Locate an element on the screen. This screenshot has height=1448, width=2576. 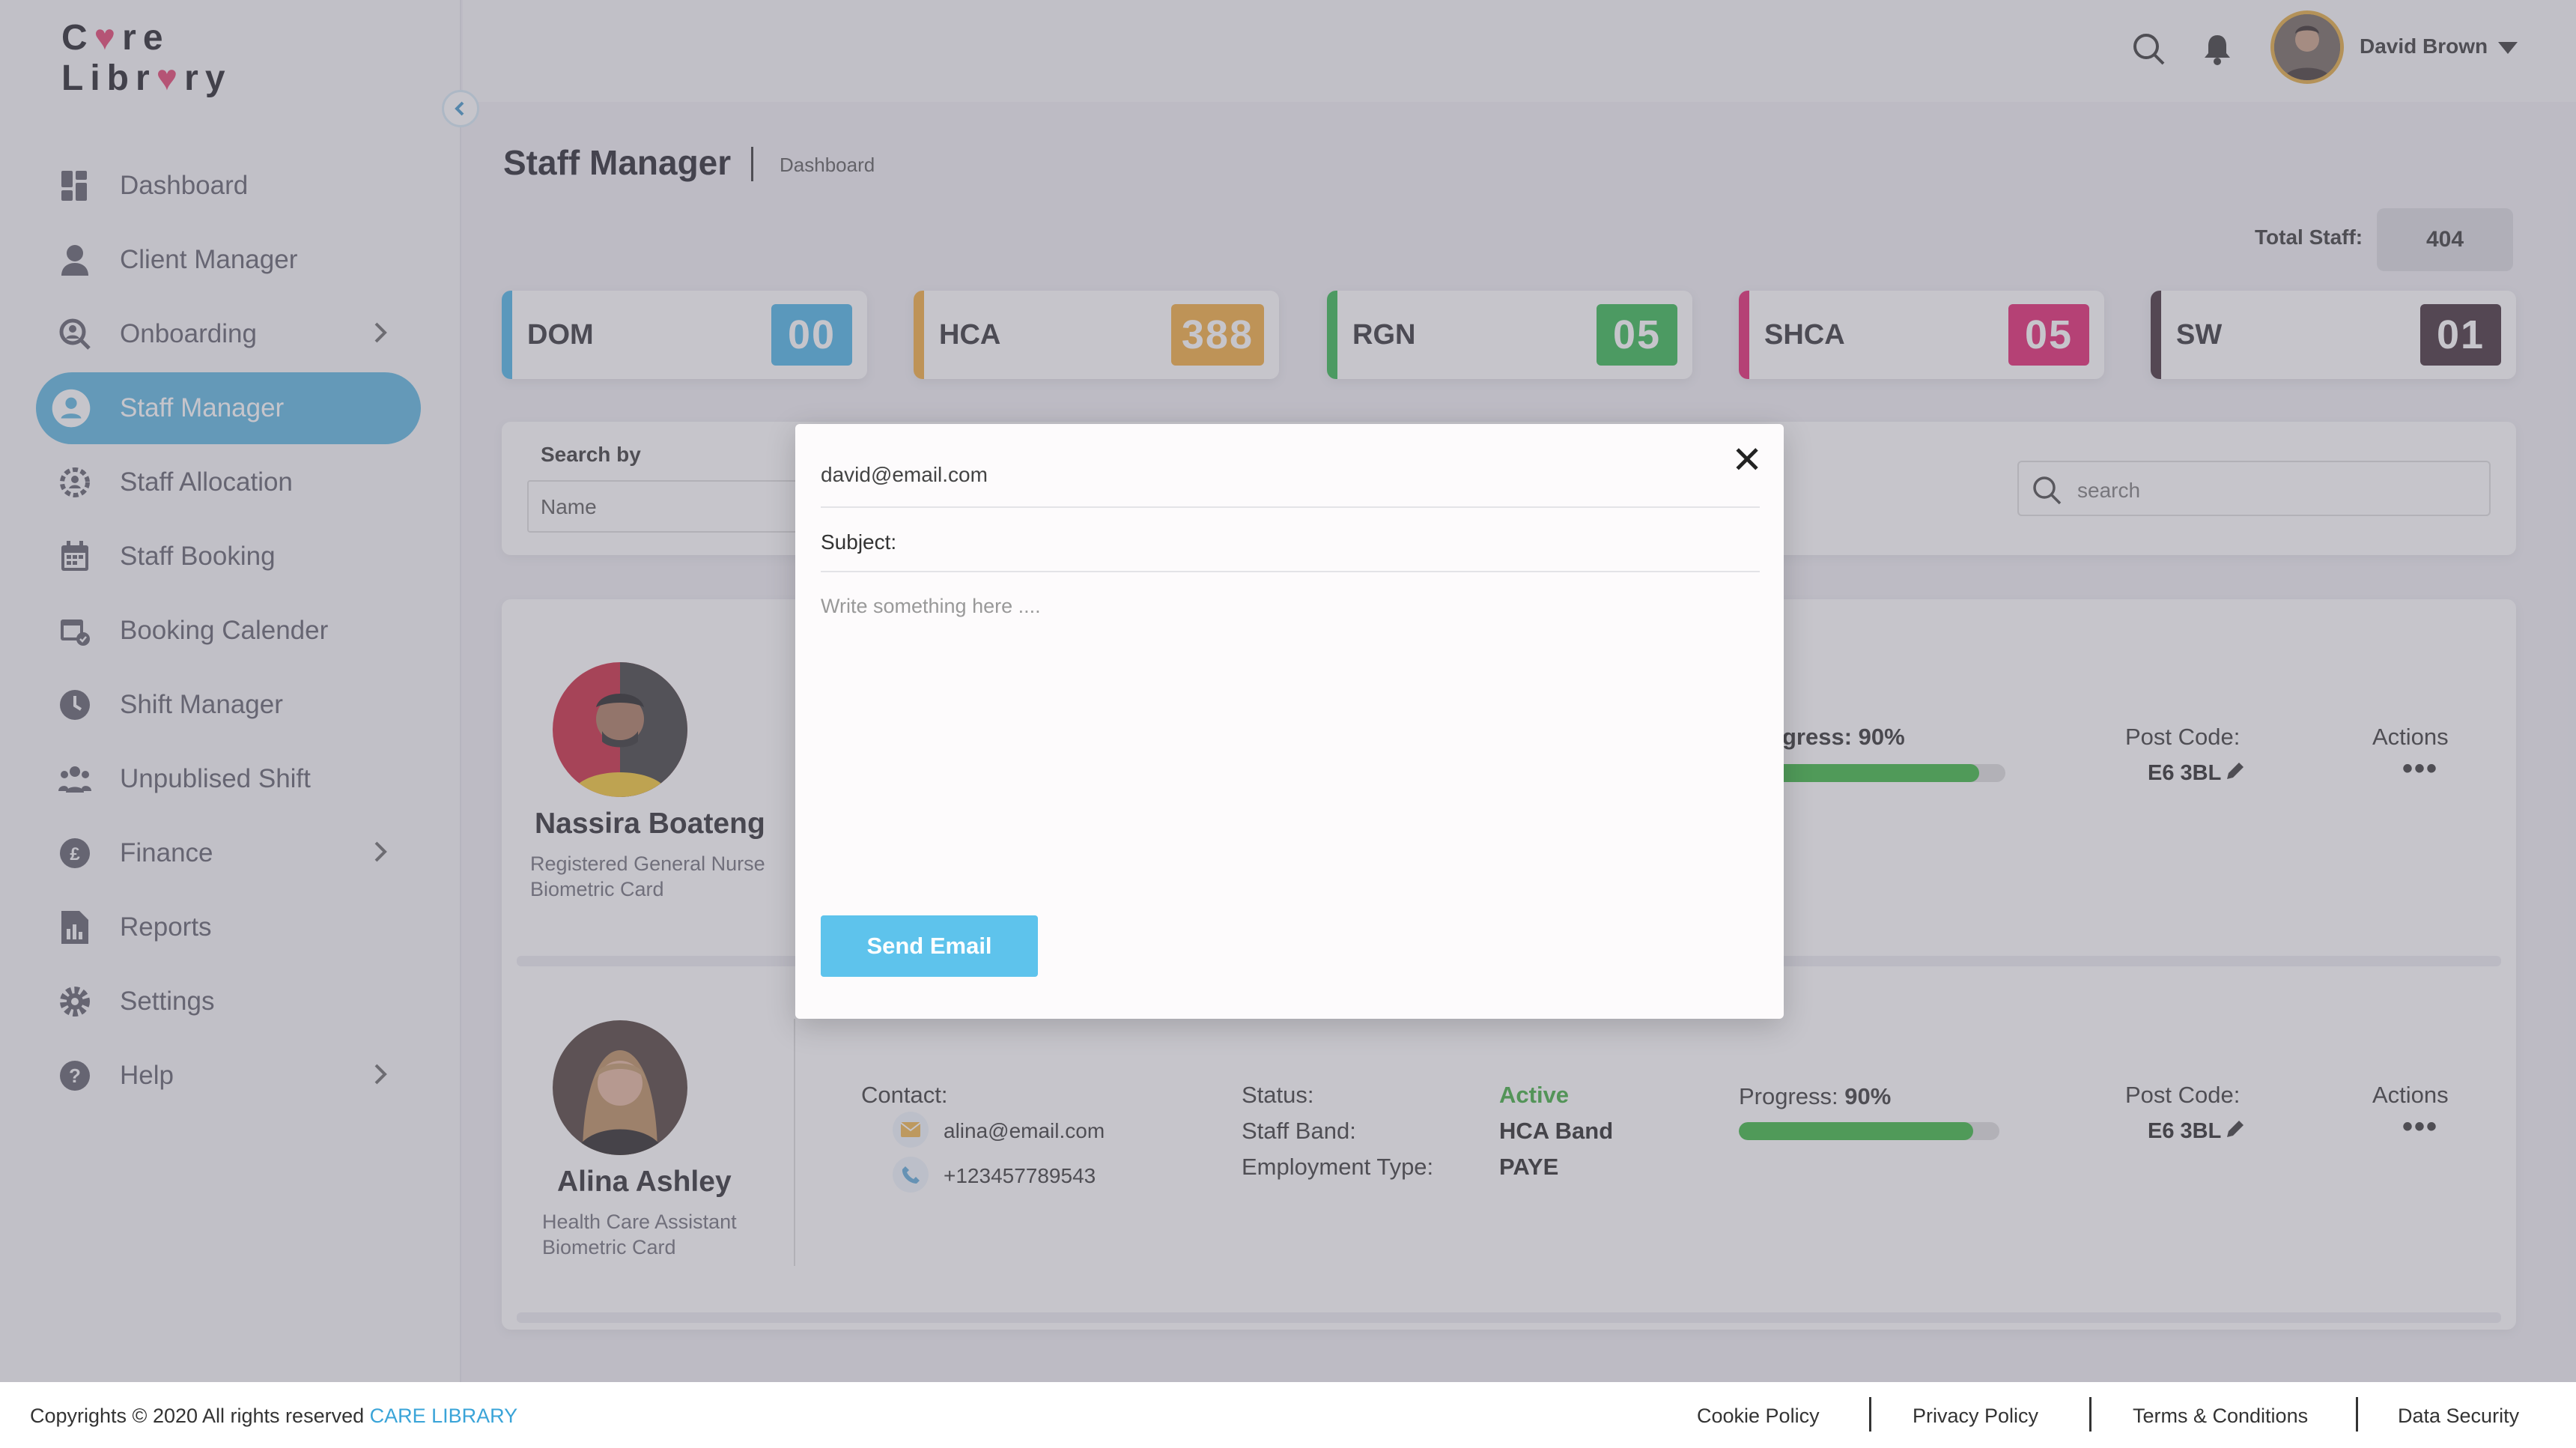
footer-link-cookie-policy: Cookie Policy is located at coordinates (1758, 1416).